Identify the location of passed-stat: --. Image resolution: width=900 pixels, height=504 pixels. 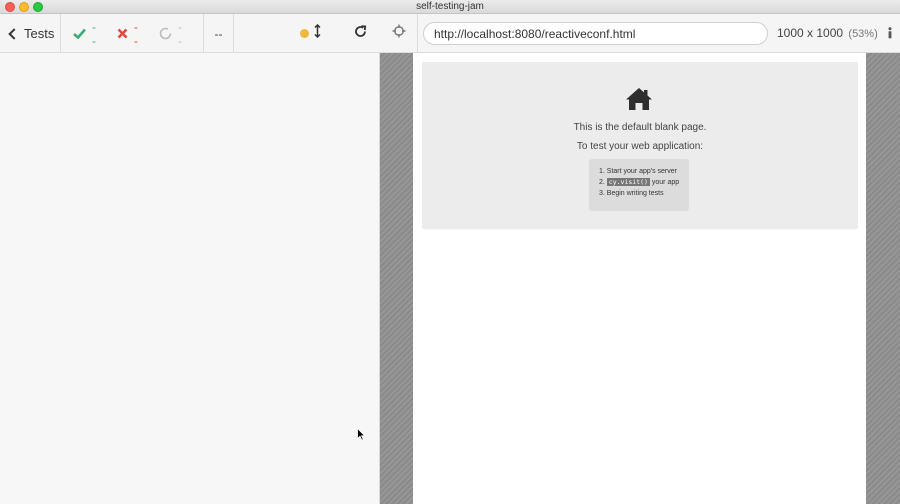
(85, 34).